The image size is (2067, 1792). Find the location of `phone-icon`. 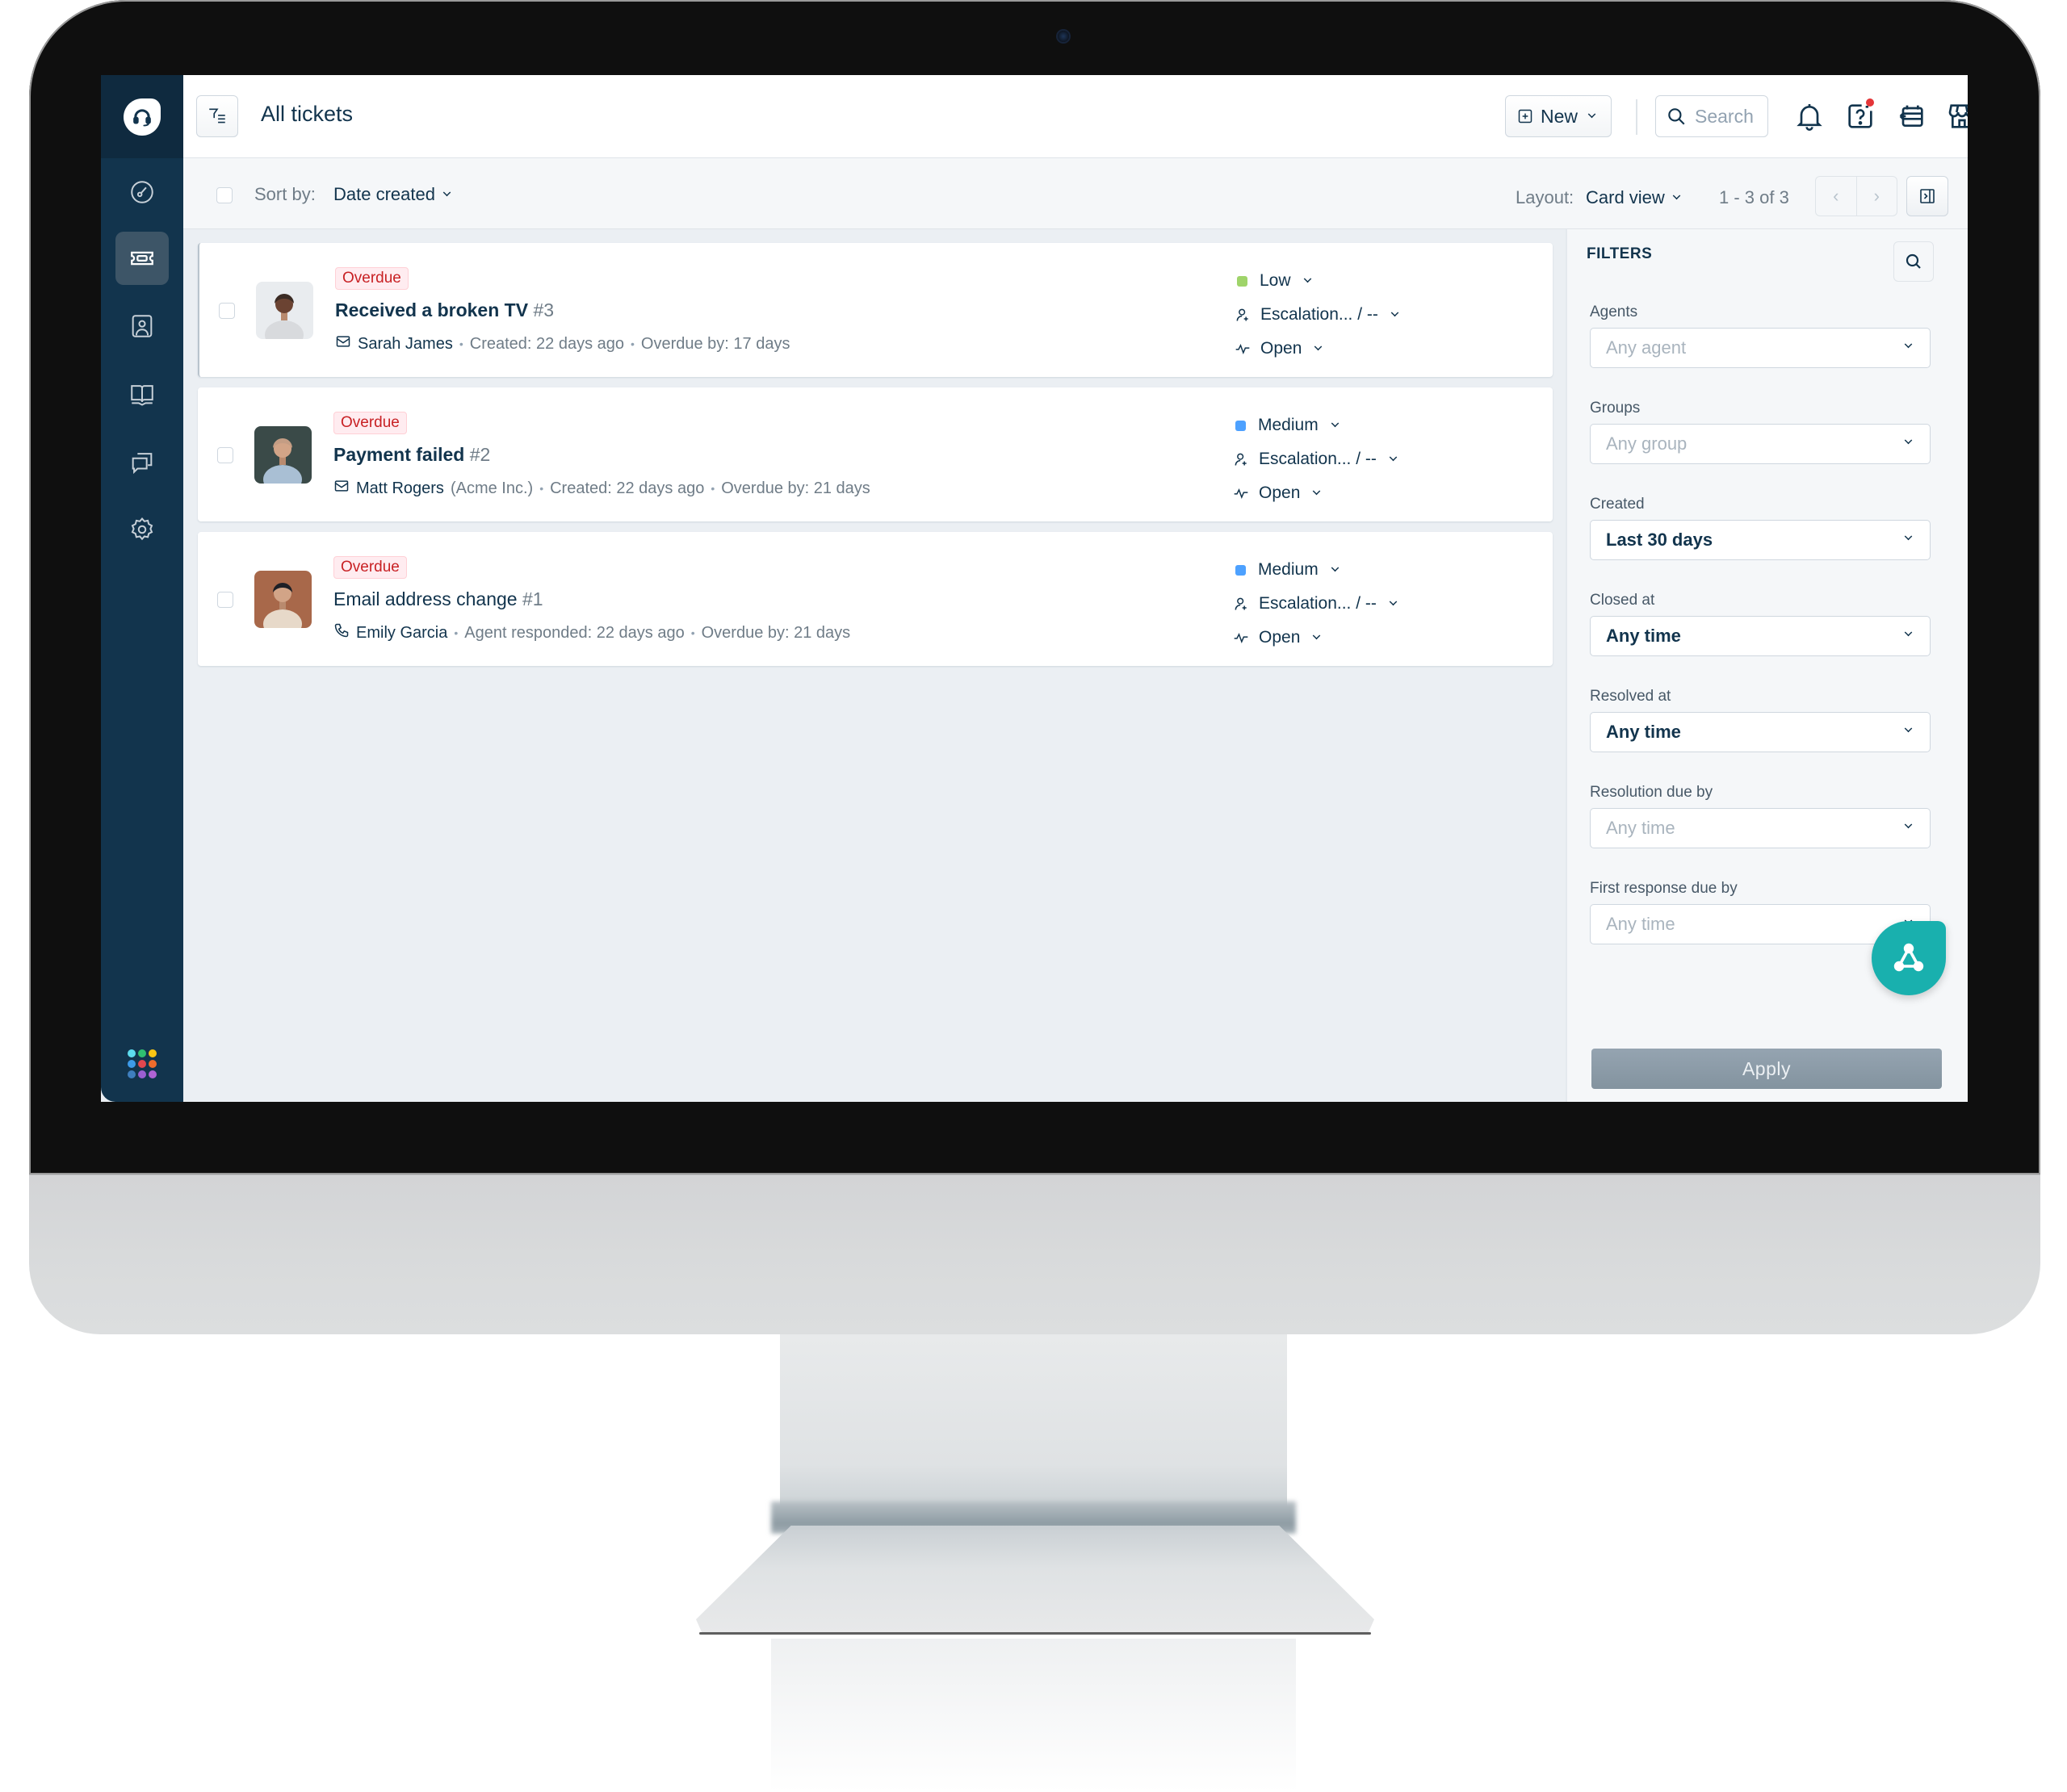

phone-icon is located at coordinates (341, 632).